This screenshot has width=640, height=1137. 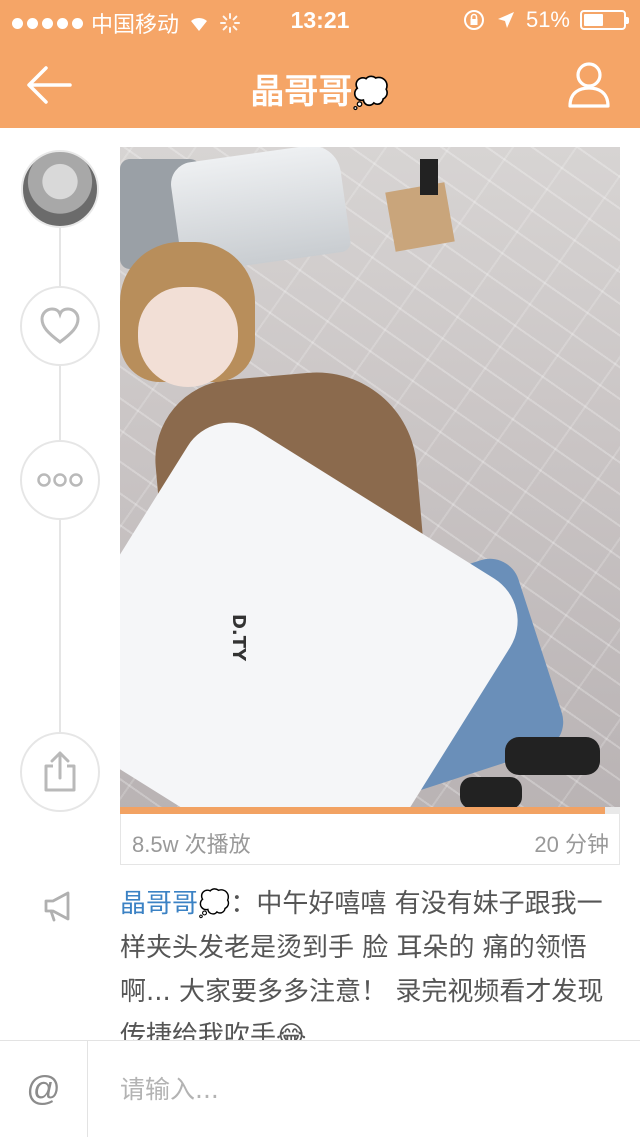 What do you see at coordinates (175, 904) in the screenshot?
I see `author-link: 晶哥哥💭` at bounding box center [175, 904].